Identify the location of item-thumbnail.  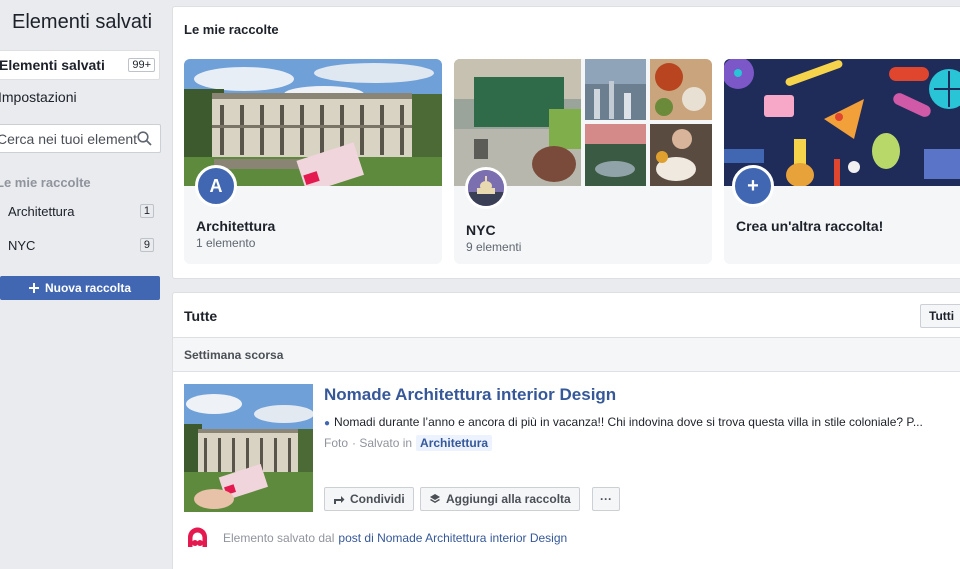
(248, 448).